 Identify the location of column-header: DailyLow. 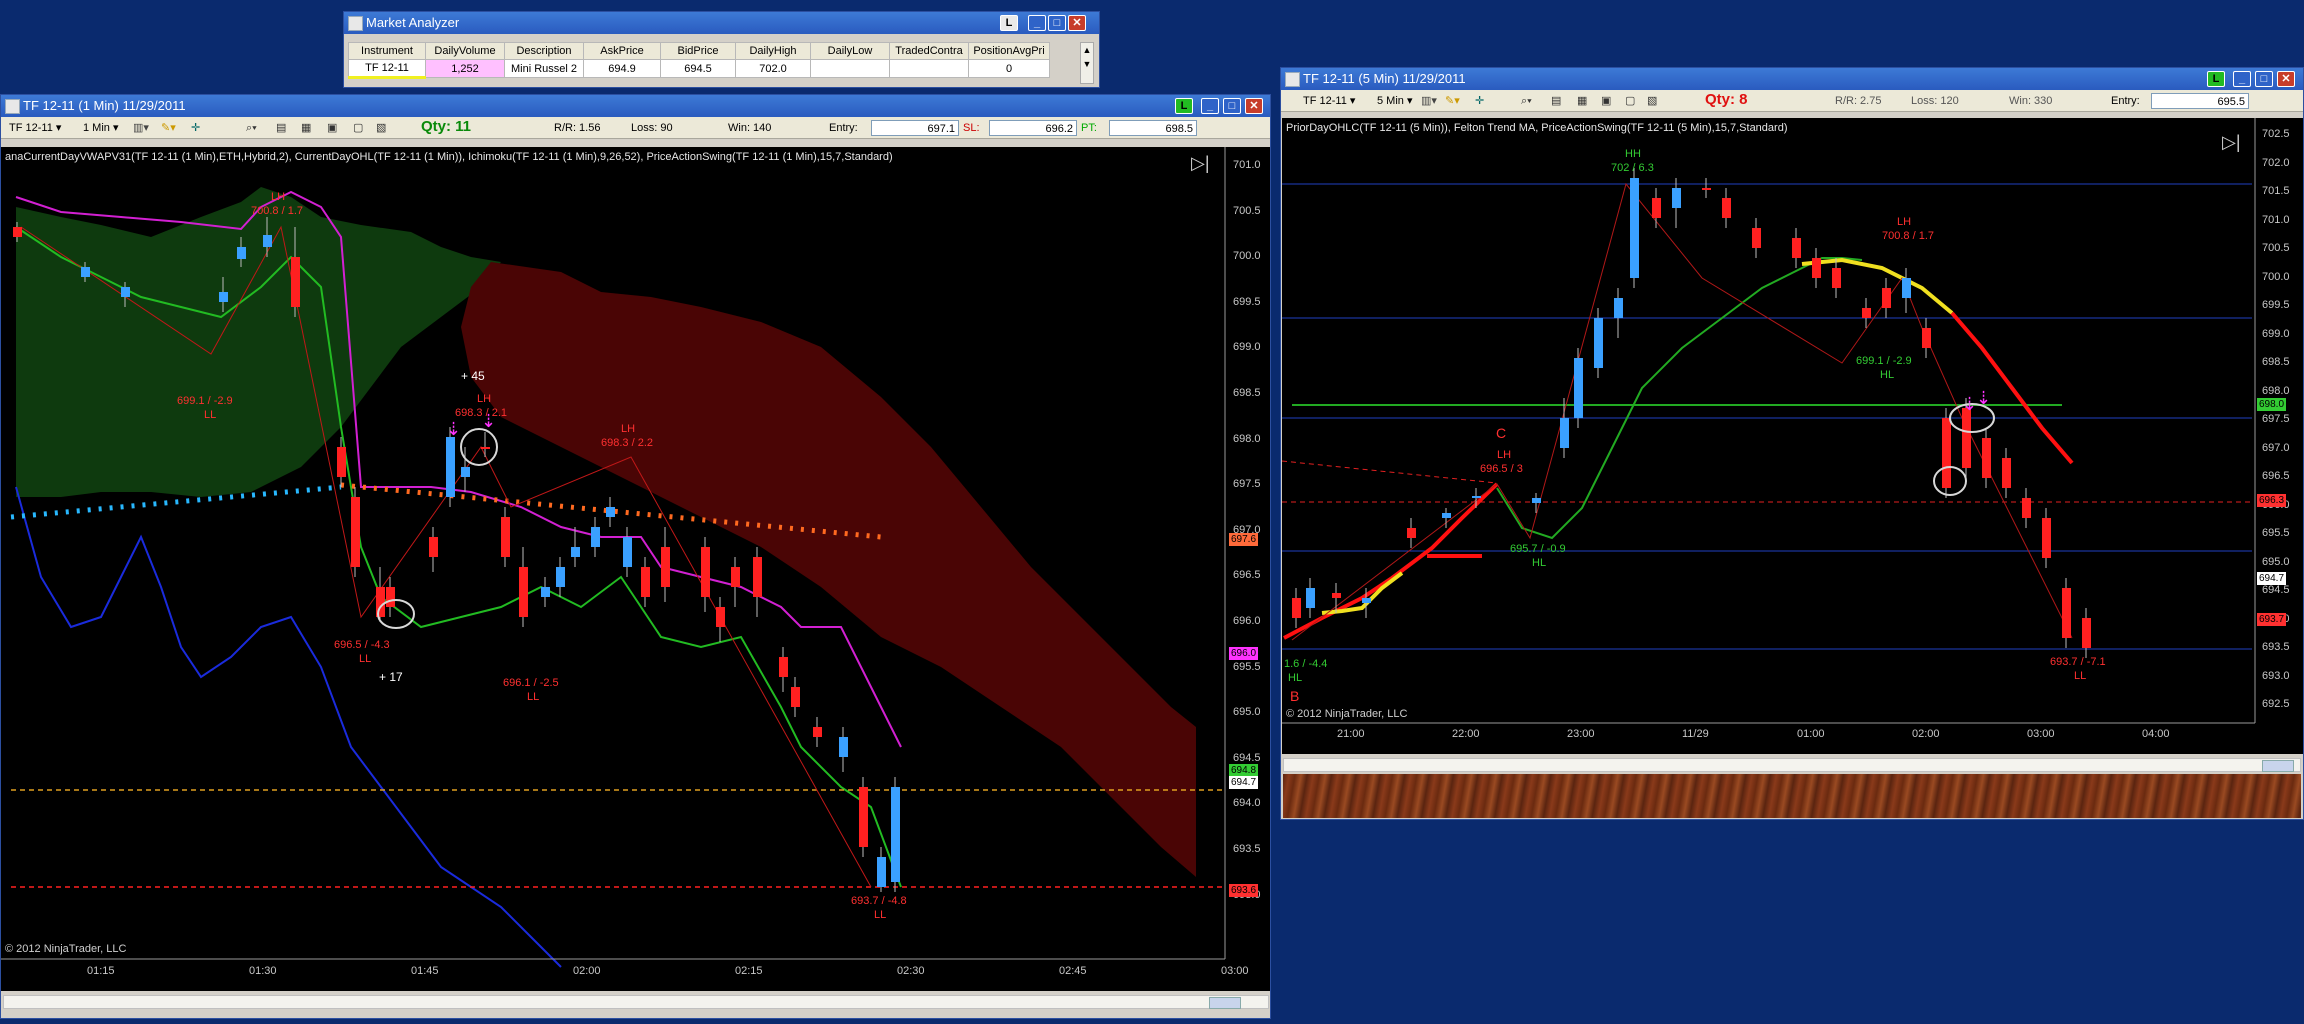
(850, 51).